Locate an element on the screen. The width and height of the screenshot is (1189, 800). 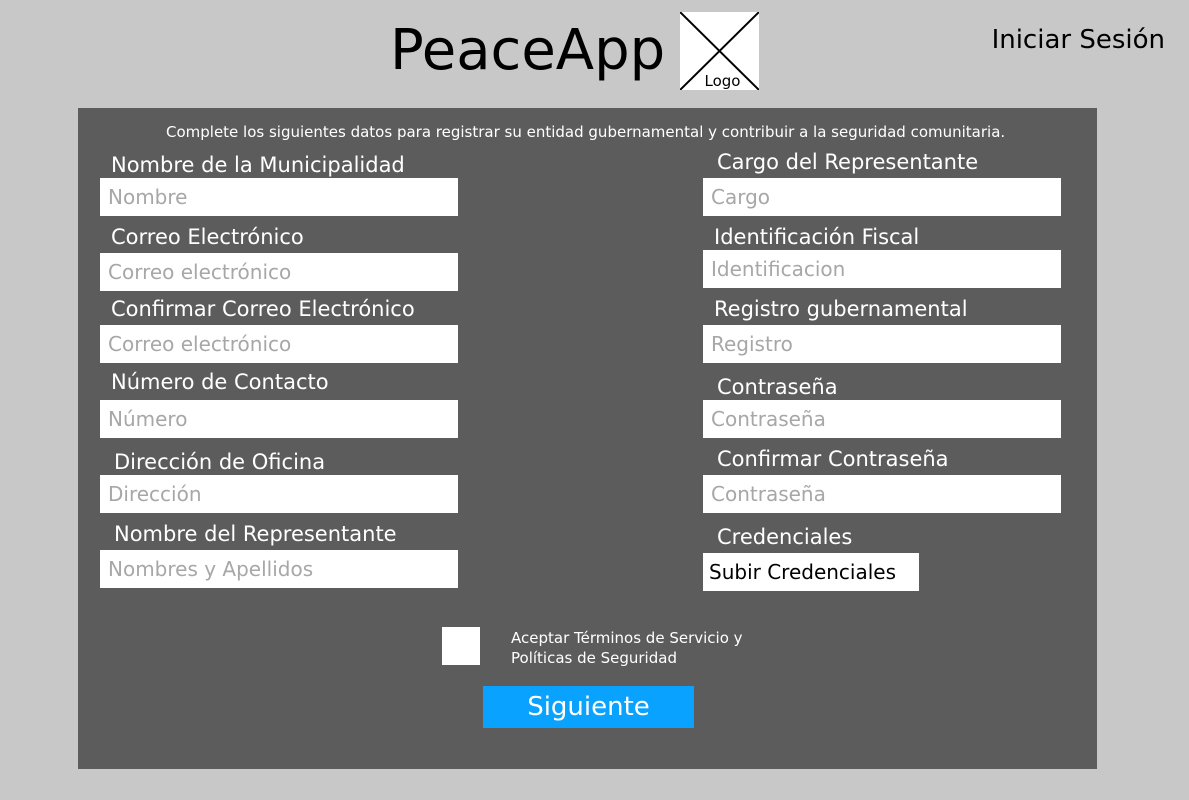
representative-name-label: Nombre del Representante is located at coordinates (255, 534).